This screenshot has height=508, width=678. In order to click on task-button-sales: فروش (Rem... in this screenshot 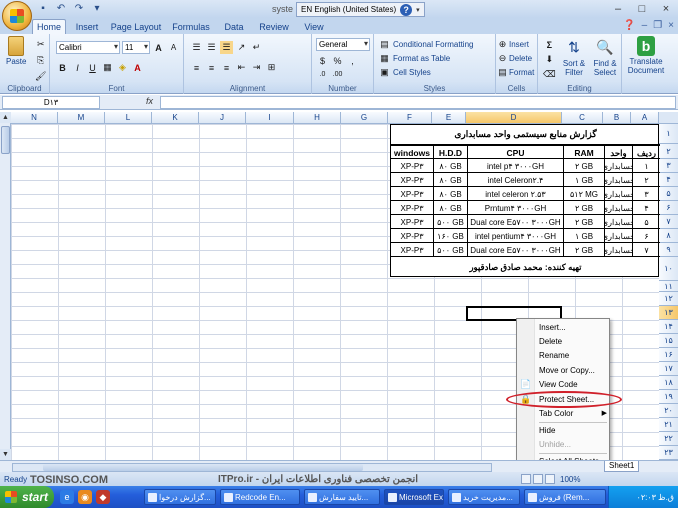, I will do `click(565, 497)`.